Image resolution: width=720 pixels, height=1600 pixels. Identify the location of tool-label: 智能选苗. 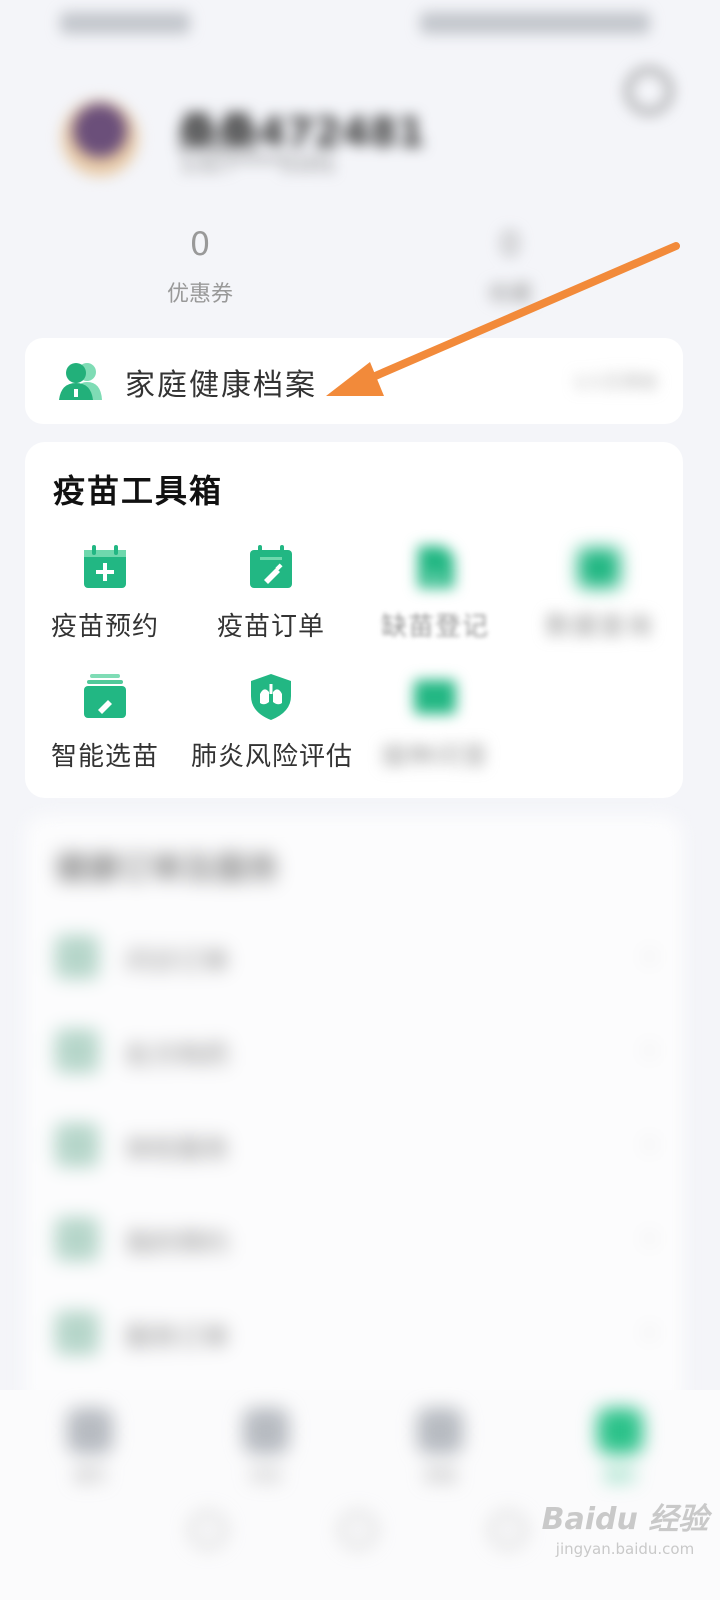
(104, 757).